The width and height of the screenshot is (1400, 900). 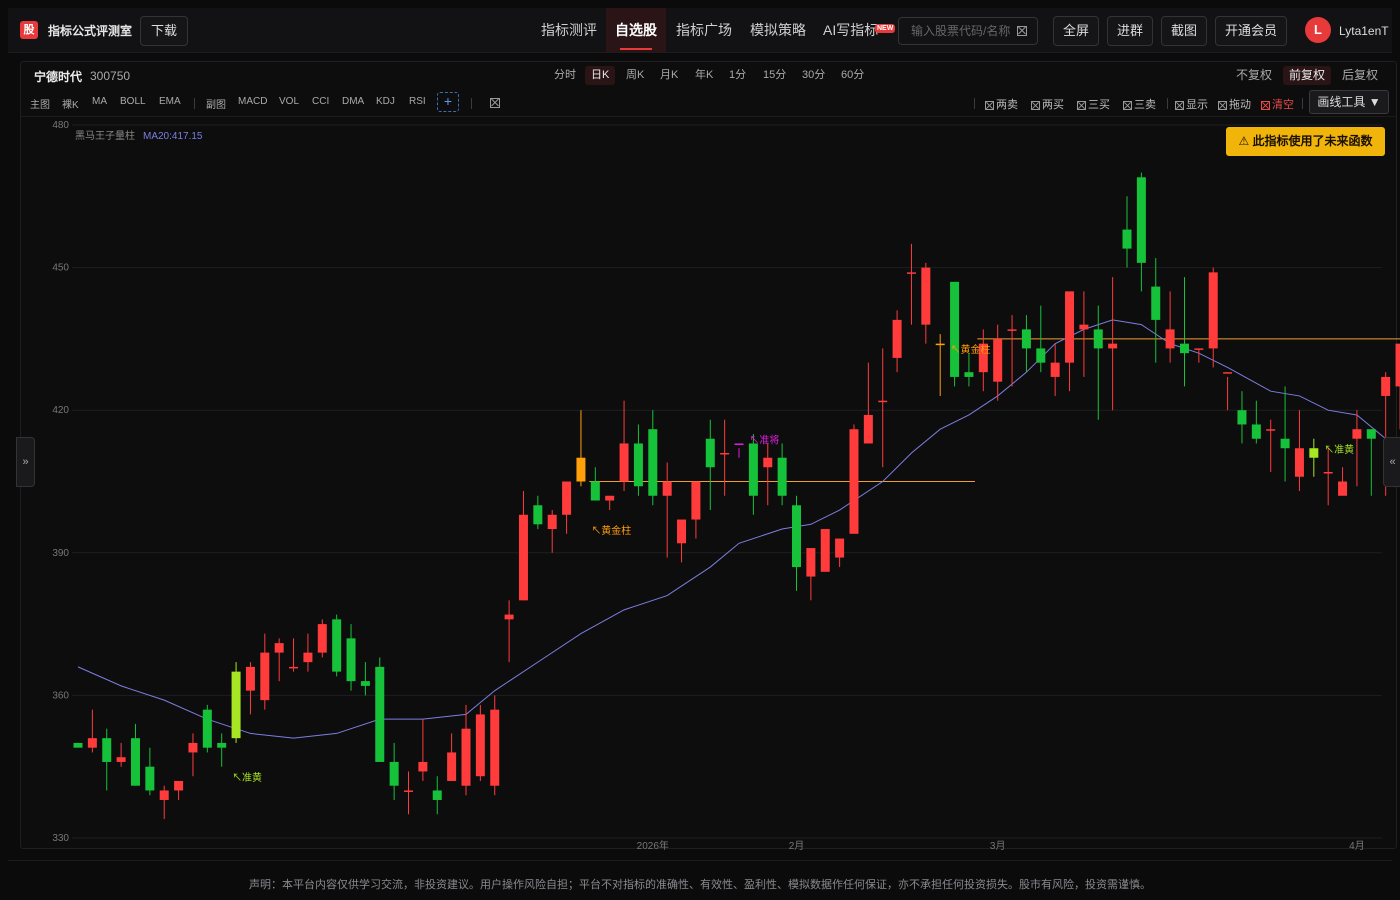 I want to click on y-tick-label: 420, so click(x=60, y=410).